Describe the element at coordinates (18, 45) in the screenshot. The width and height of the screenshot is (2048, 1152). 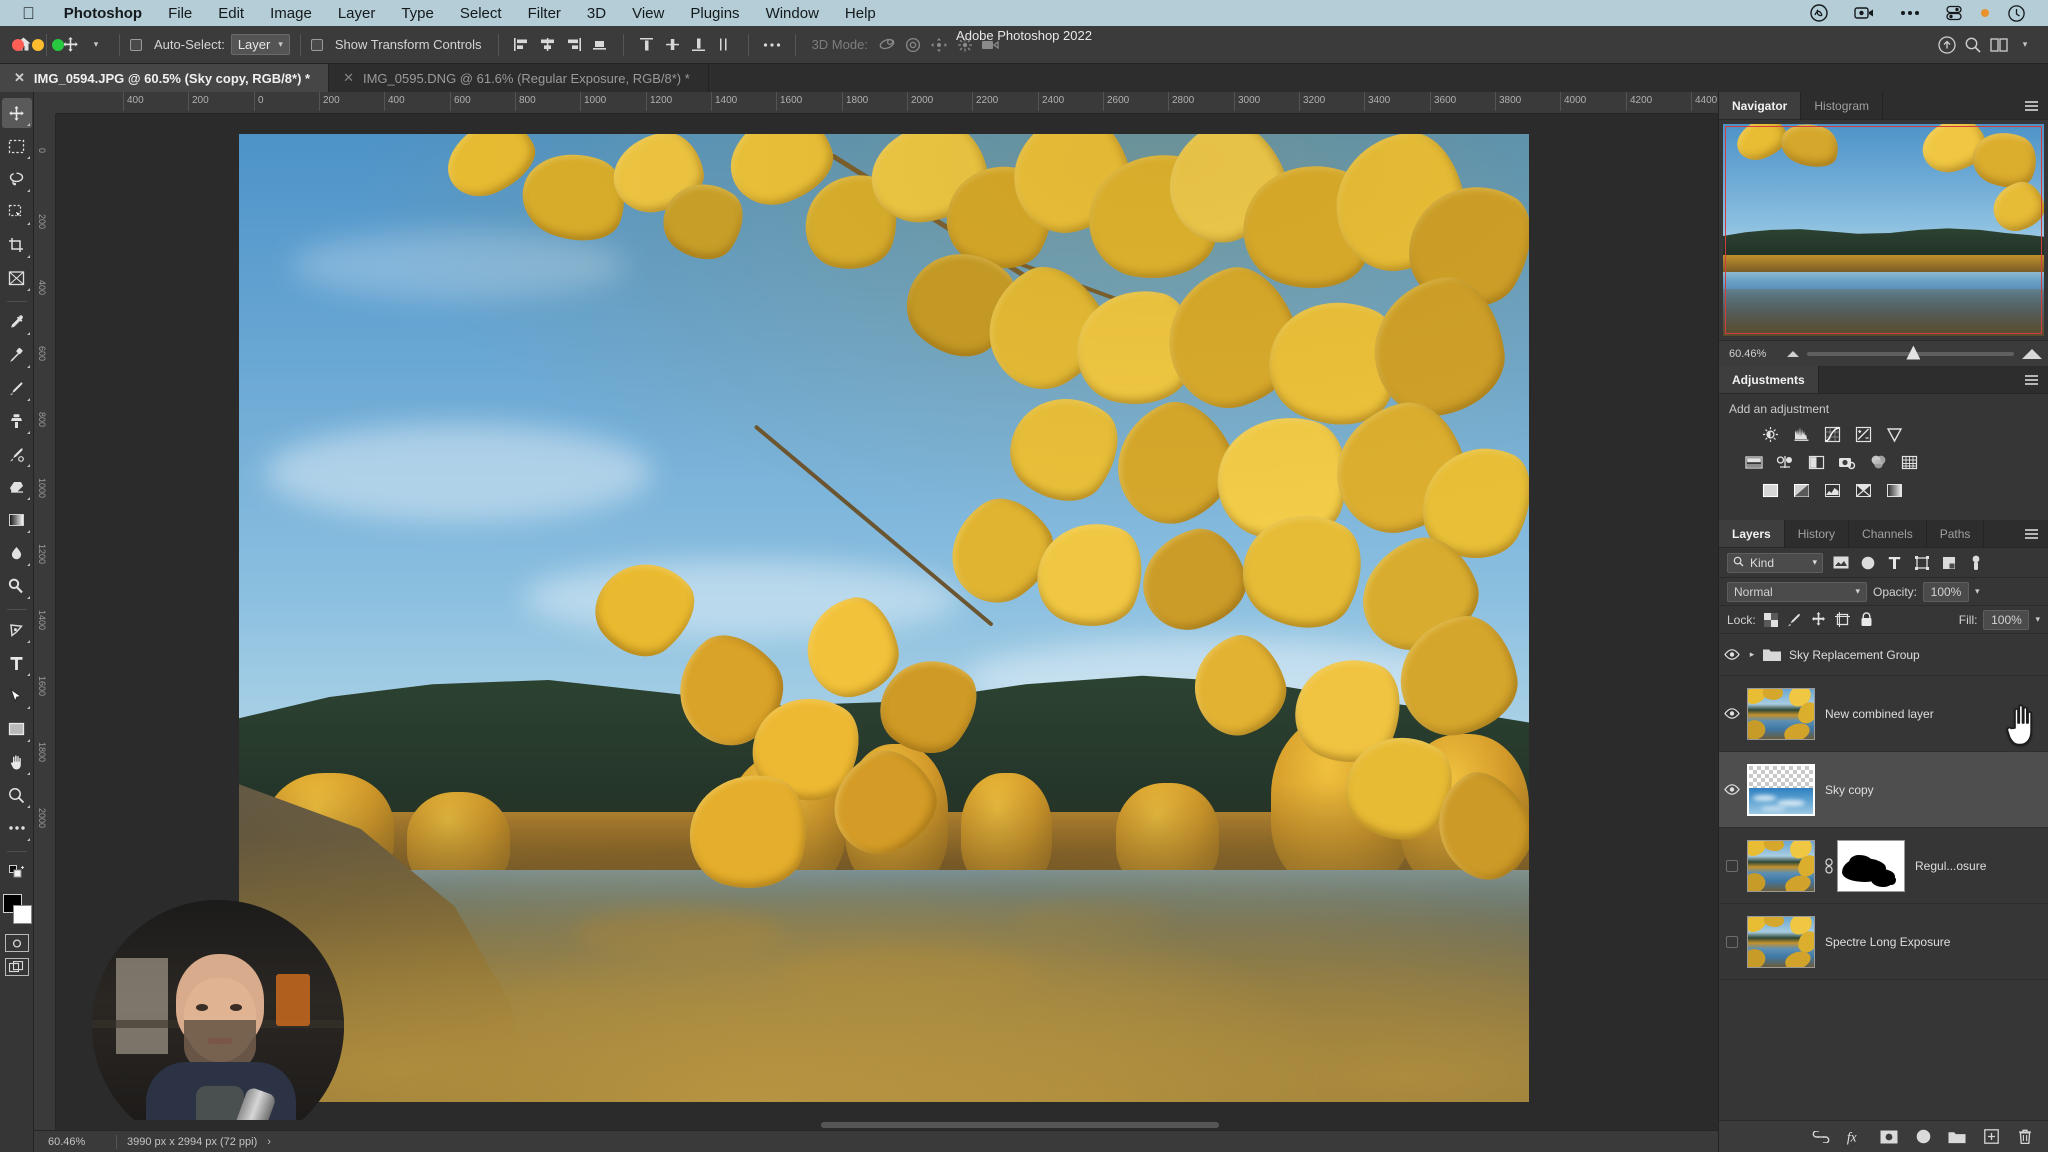
I see `close-button` at that location.